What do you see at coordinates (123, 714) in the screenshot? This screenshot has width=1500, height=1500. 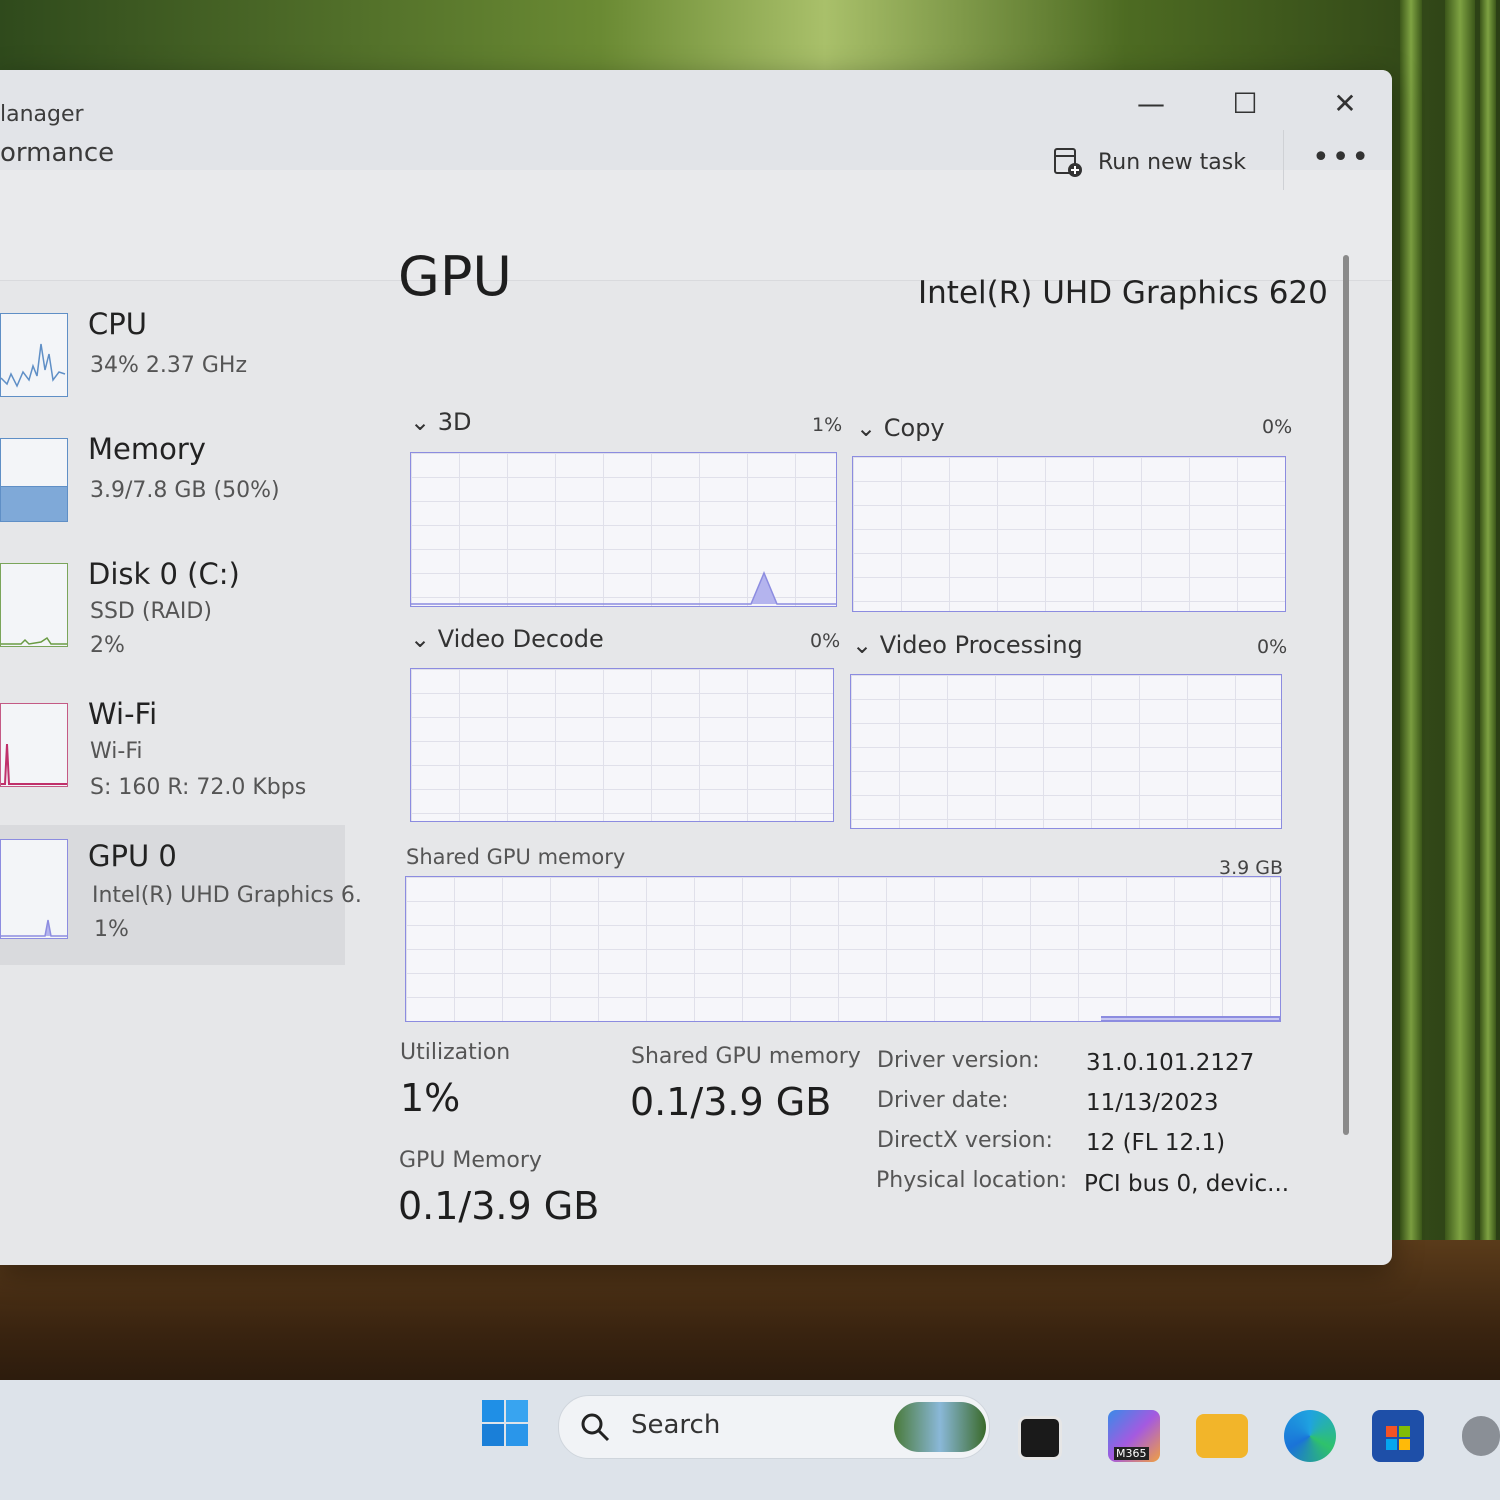 I see `sidebar-item-label: Wi-Fi` at bounding box center [123, 714].